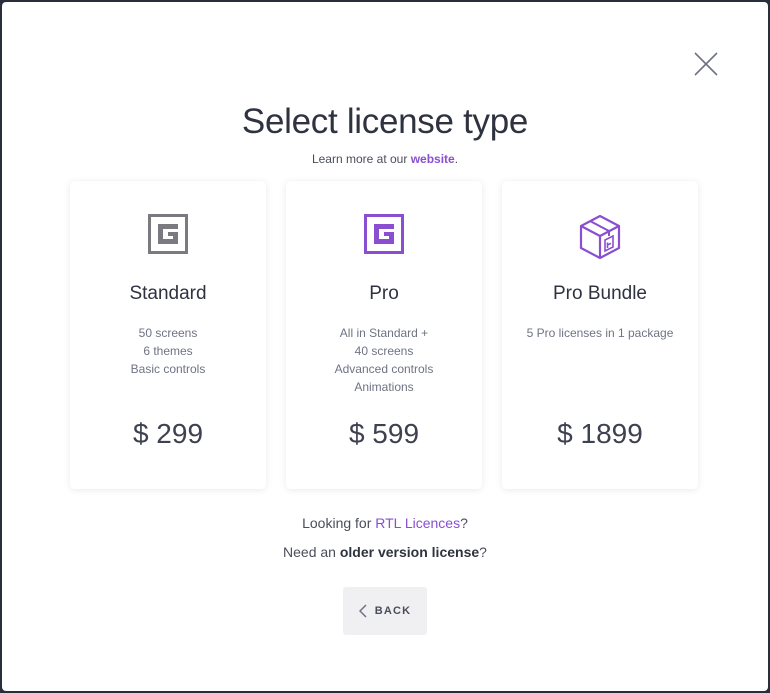 This screenshot has height=693, width=770. Describe the element at coordinates (384, 293) in the screenshot. I see `card-name: Pro` at that location.